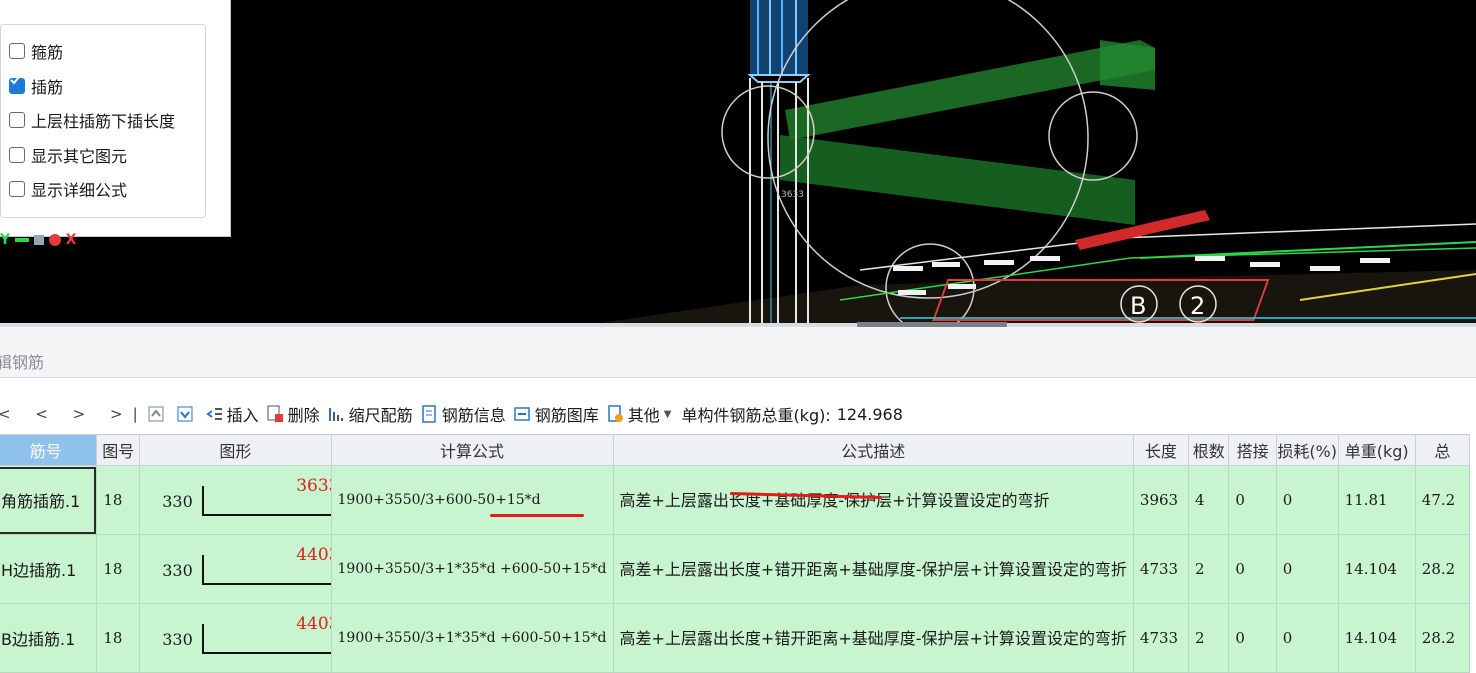 The width and height of the screenshot is (1476, 673). Describe the element at coordinates (380, 415) in the screenshot. I see `scale-rebar-label: 缩尺配筋` at that location.